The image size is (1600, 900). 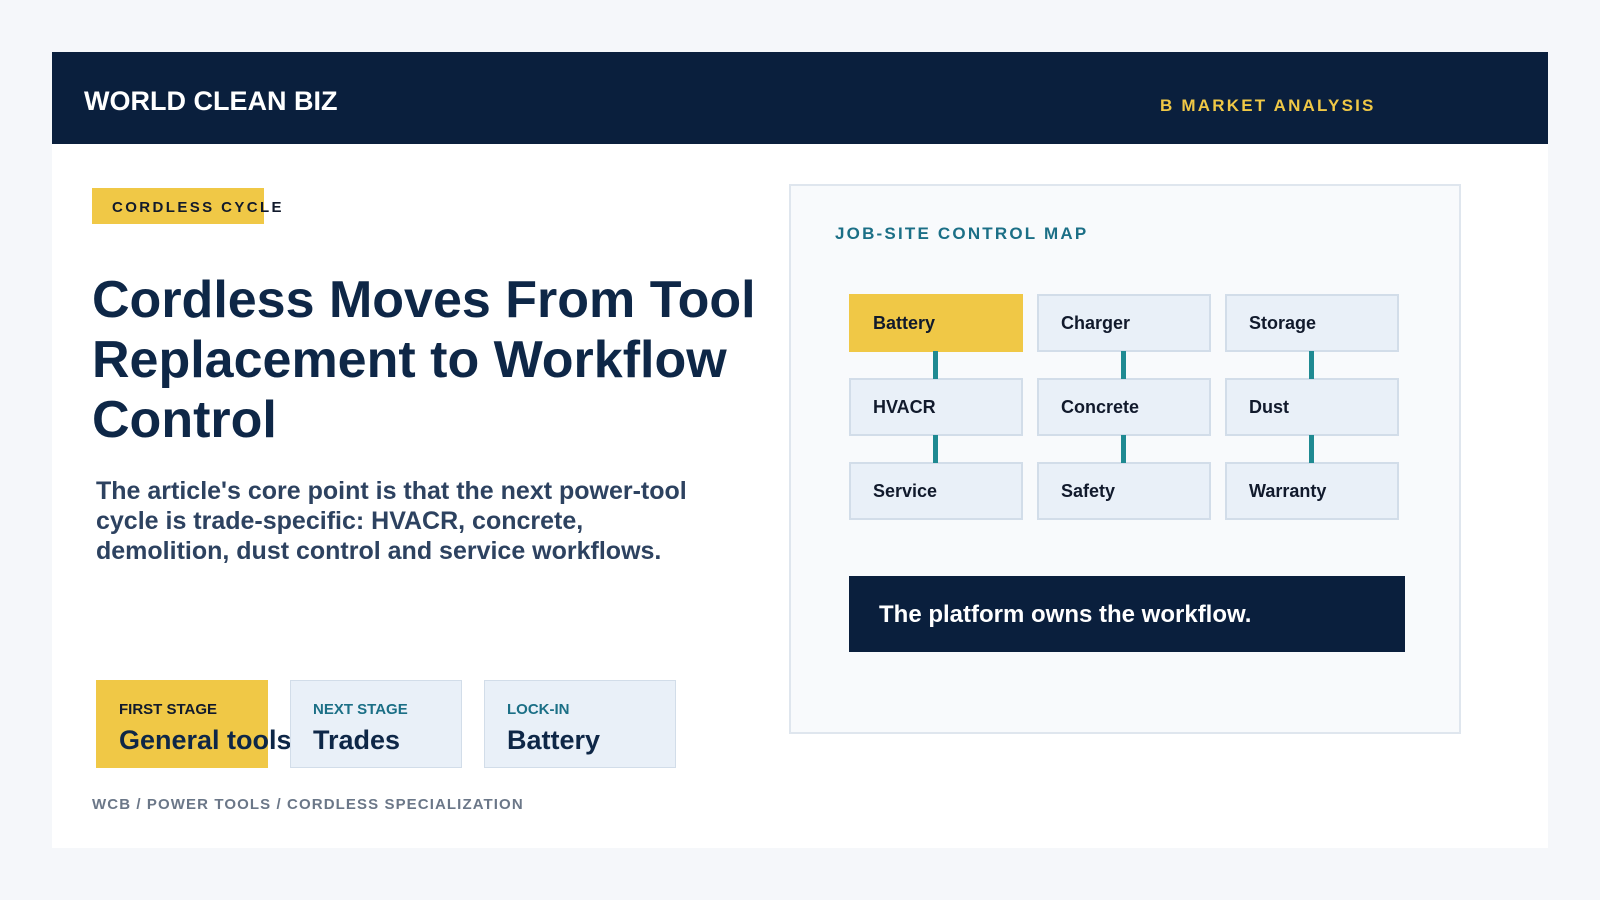 What do you see at coordinates (1312, 407) in the screenshot?
I see `map-node-dust: Dust` at bounding box center [1312, 407].